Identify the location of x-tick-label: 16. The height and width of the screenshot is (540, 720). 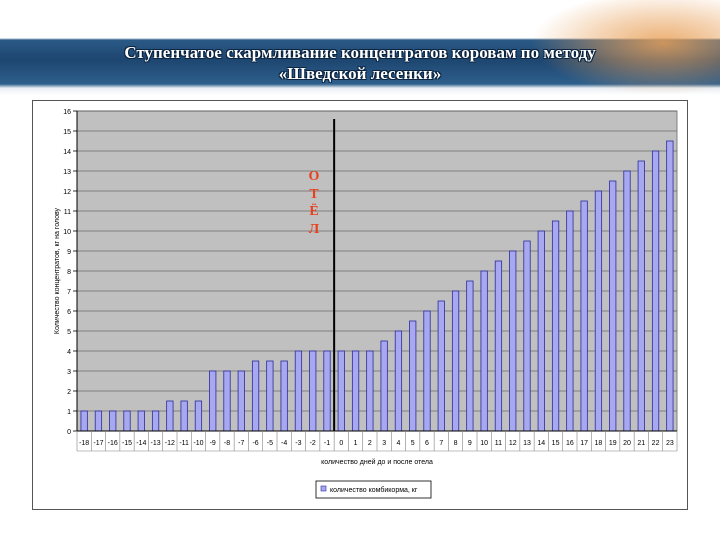
(570, 443).